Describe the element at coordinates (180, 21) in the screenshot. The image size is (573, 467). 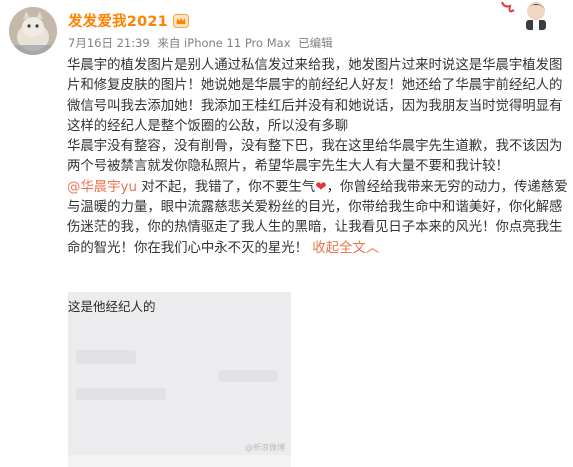
I see `member-crown-icon` at that location.